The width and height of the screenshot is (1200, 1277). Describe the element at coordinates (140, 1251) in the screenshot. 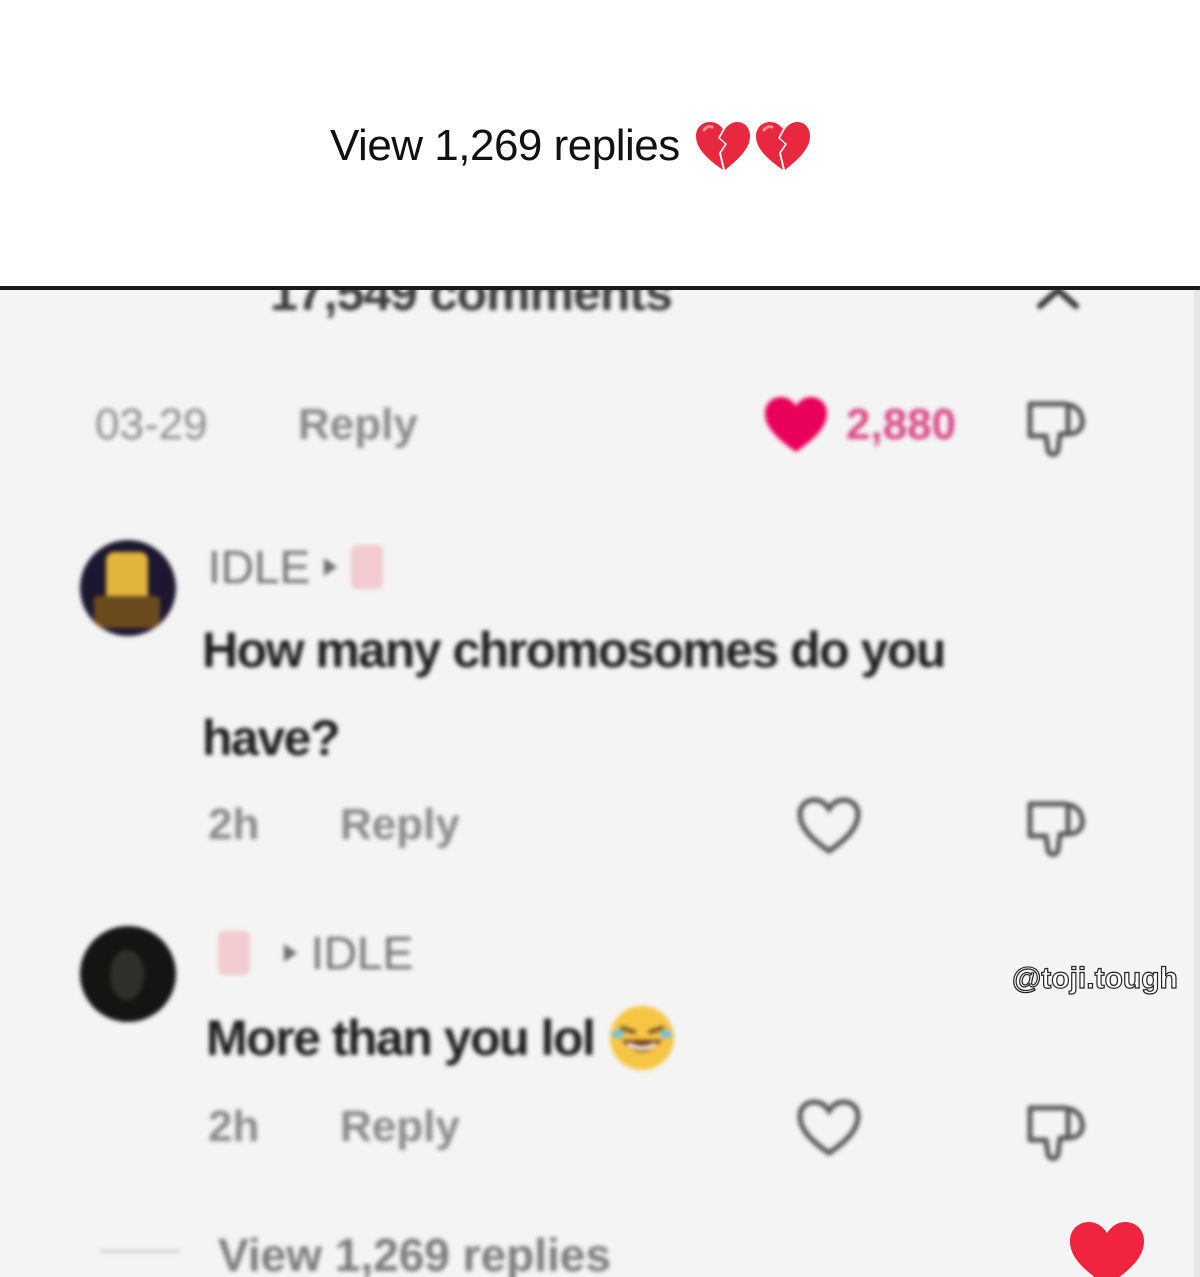

I see `replies-divider` at that location.